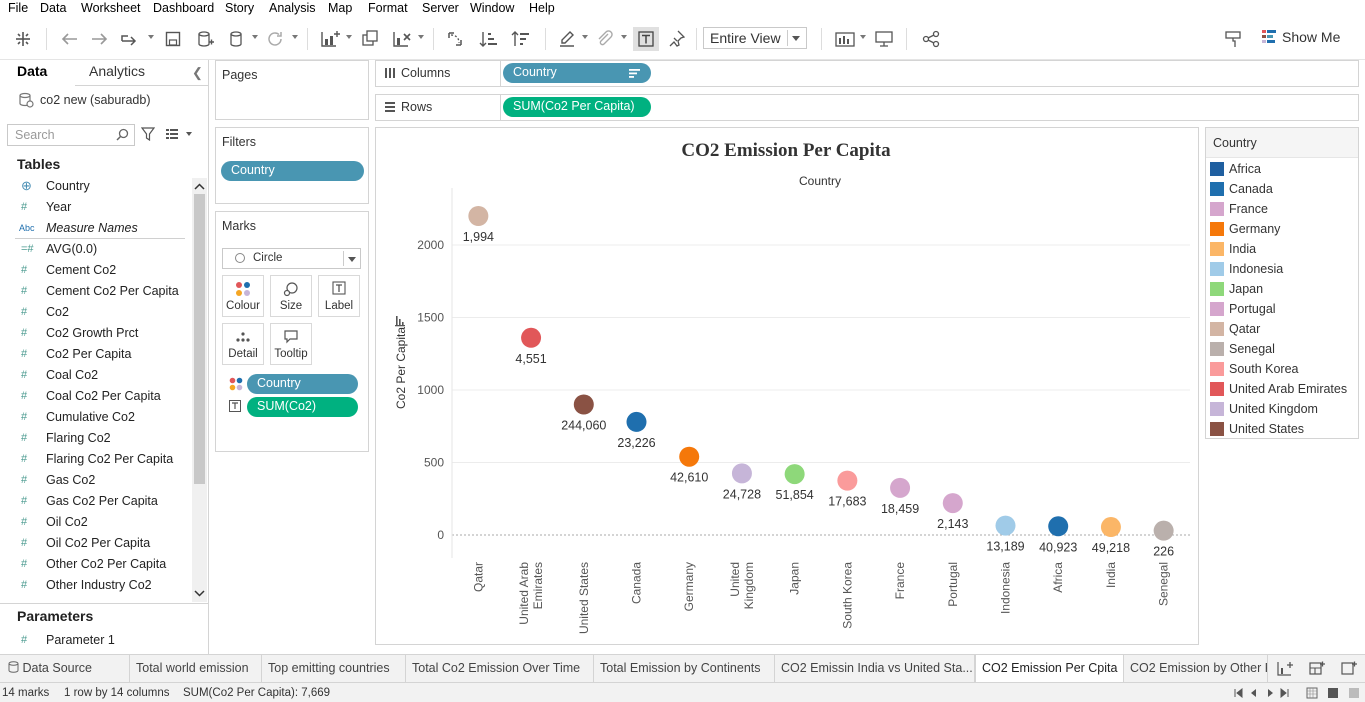 This screenshot has width=1365, height=702. I want to click on clear-sheet-icon, so click(402, 39).